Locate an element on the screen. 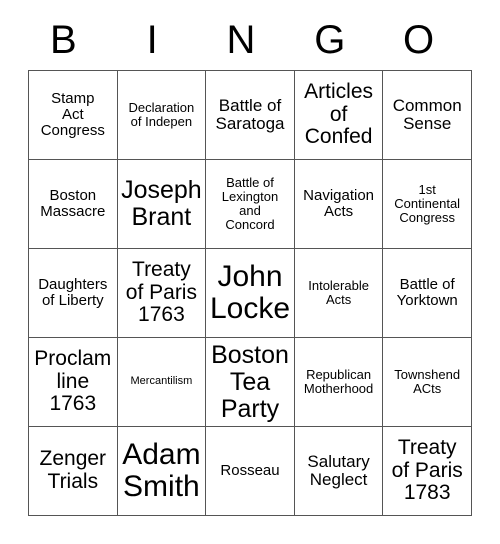  bingo-cell-text: Battle of Lexington and Concord is located at coordinates (250, 203).